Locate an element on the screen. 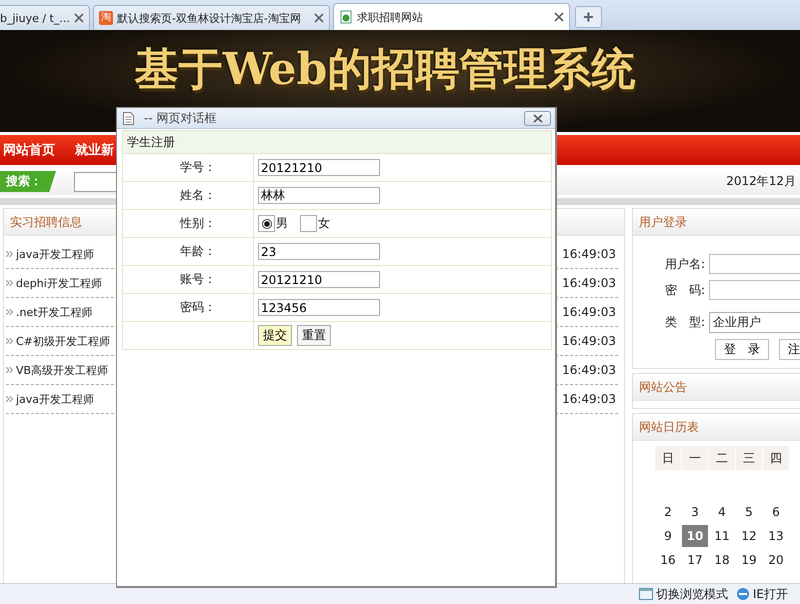  radio-option: 女 is located at coordinates (315, 223).